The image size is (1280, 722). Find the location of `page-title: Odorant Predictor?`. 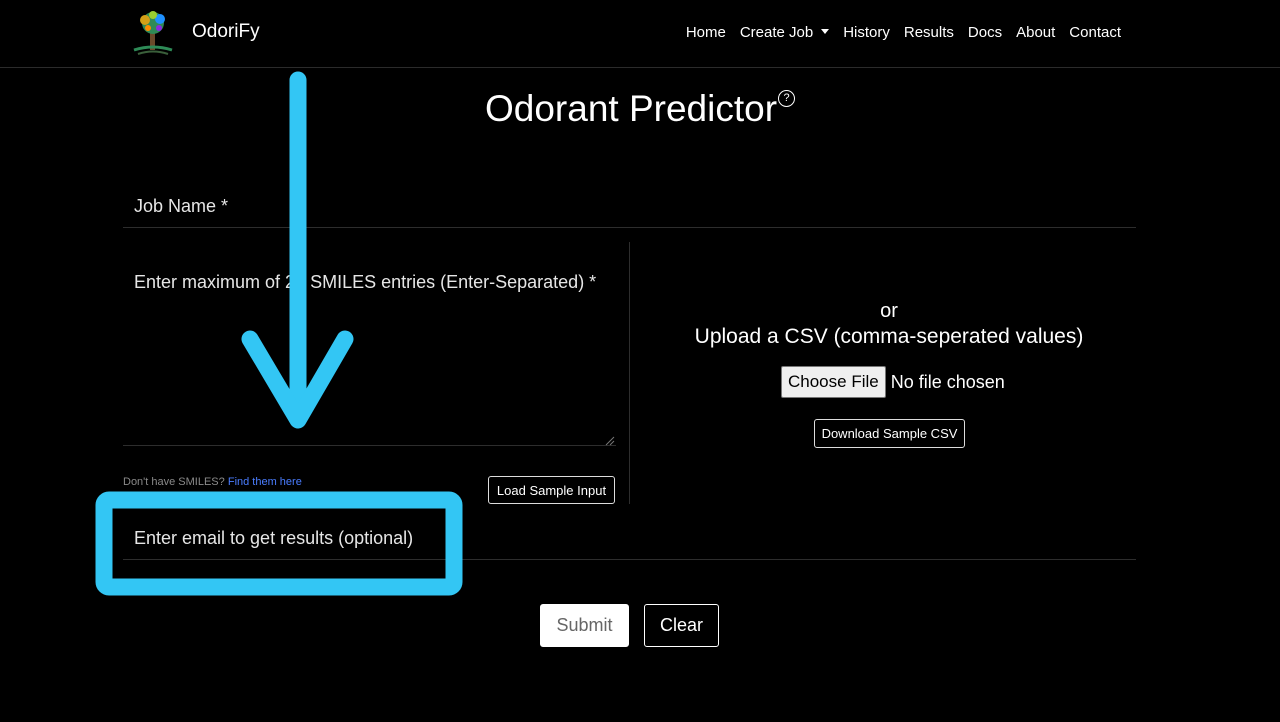

page-title: Odorant Predictor? is located at coordinates (640, 109).